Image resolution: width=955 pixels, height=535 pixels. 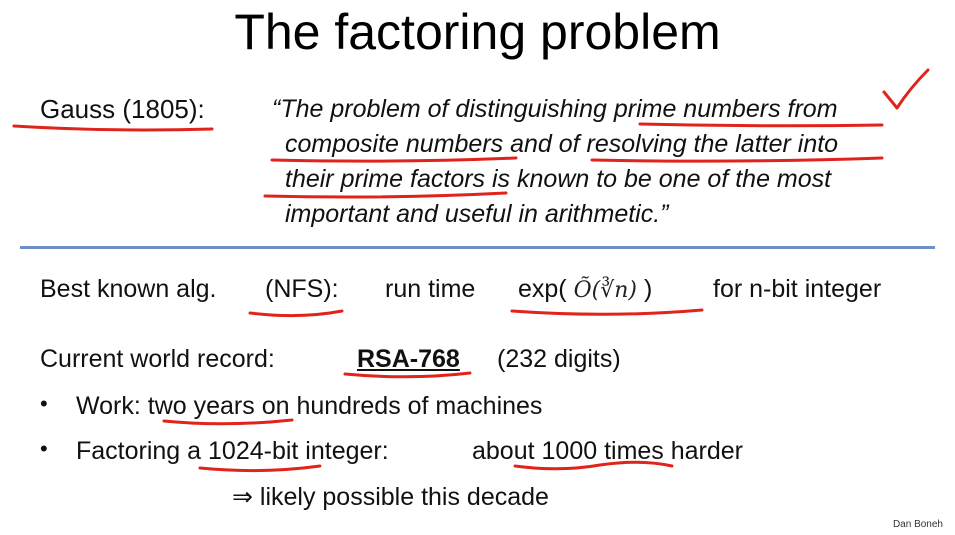 What do you see at coordinates (559, 359) in the screenshot?
I see `record-digits: (232 digits)` at bounding box center [559, 359].